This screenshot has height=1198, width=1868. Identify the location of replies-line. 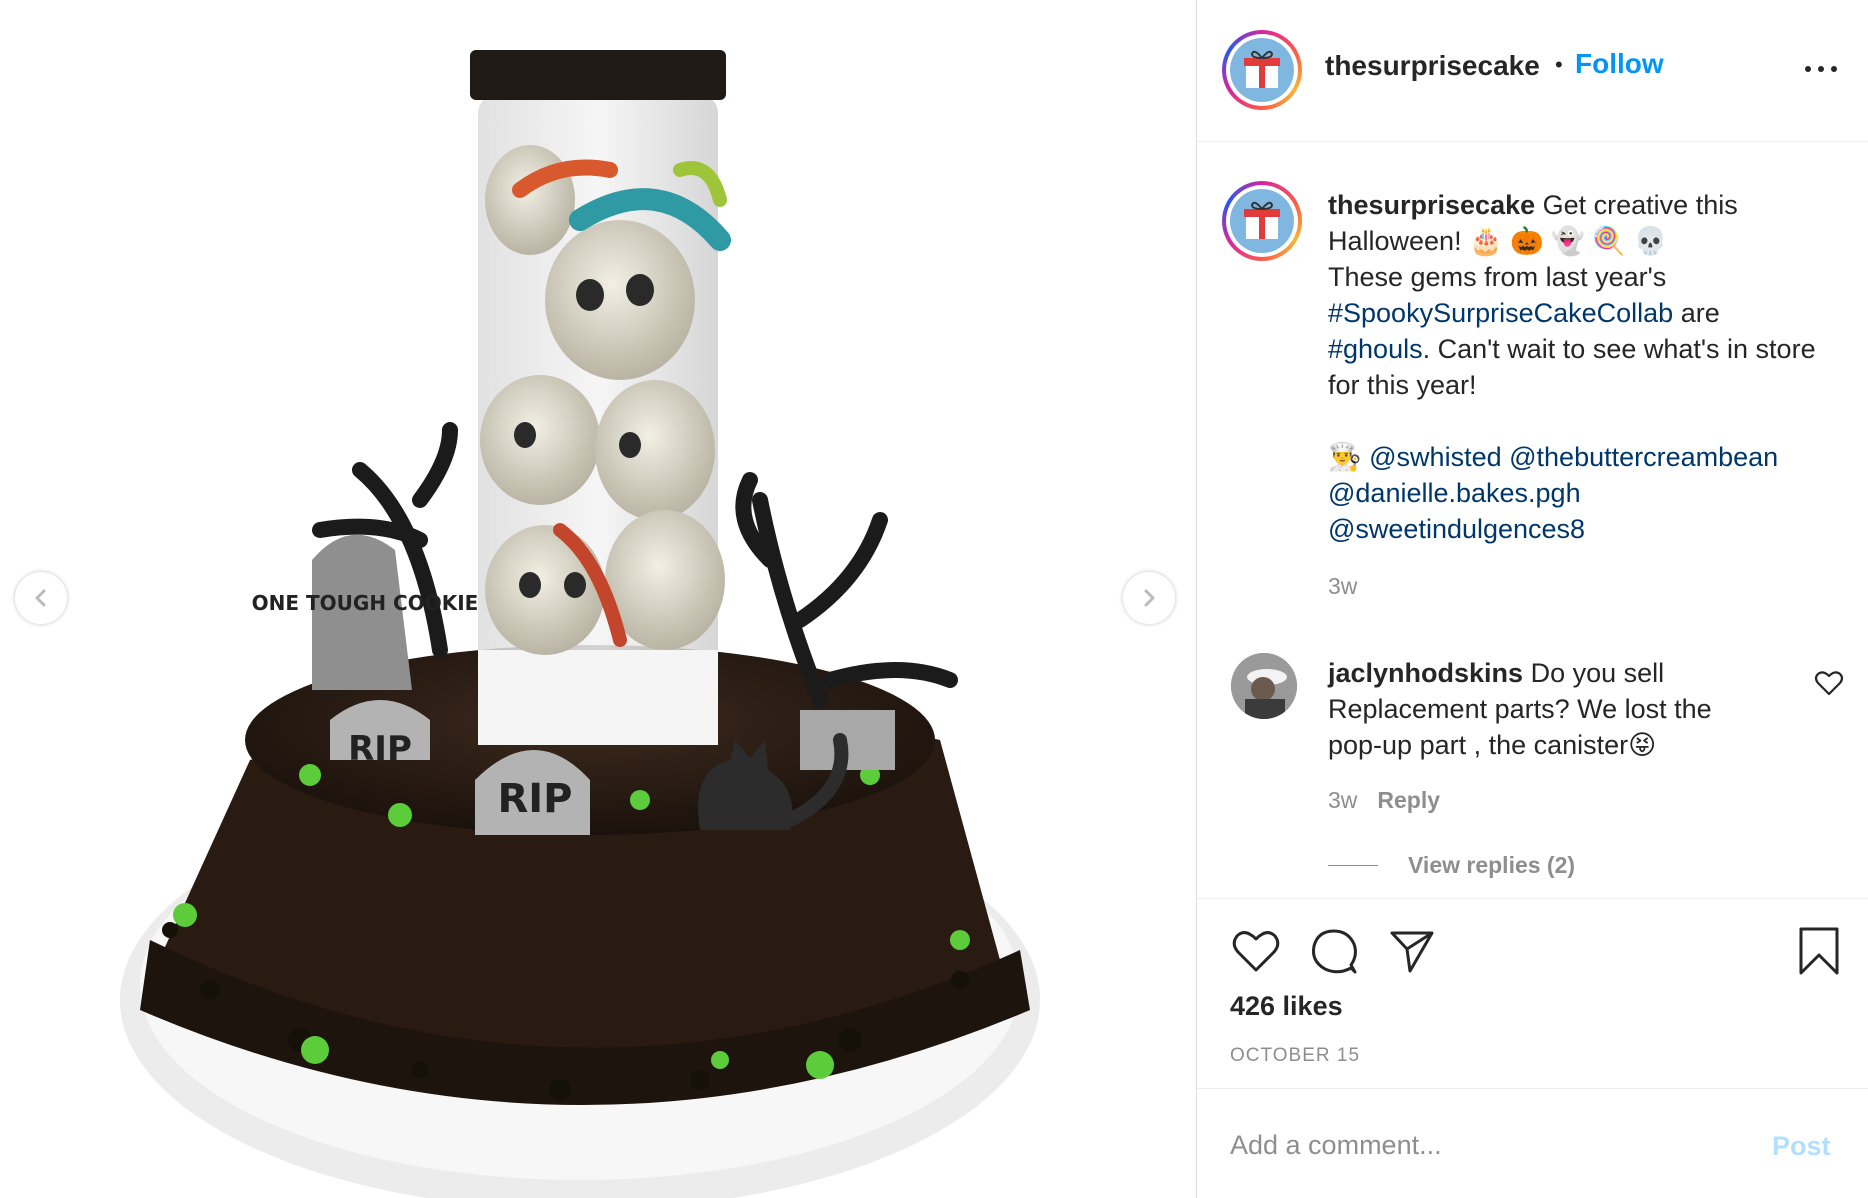
(1353, 865).